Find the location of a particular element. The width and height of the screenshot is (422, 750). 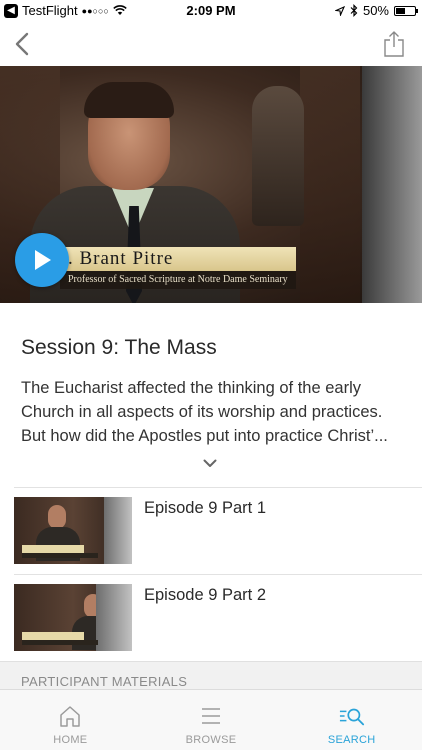

share-icon is located at coordinates (394, 44).